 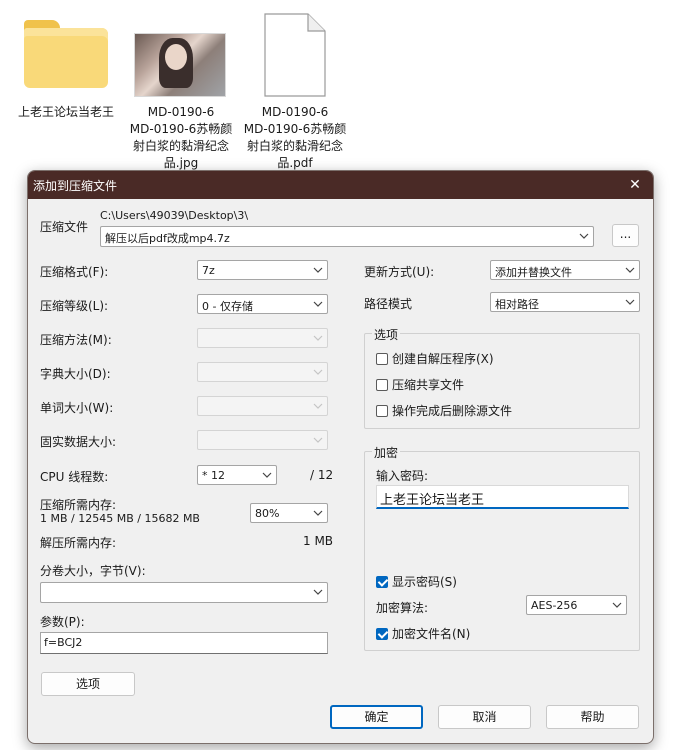 What do you see at coordinates (318, 541) in the screenshot?
I see `decompress-memory-value: 1 MB` at bounding box center [318, 541].